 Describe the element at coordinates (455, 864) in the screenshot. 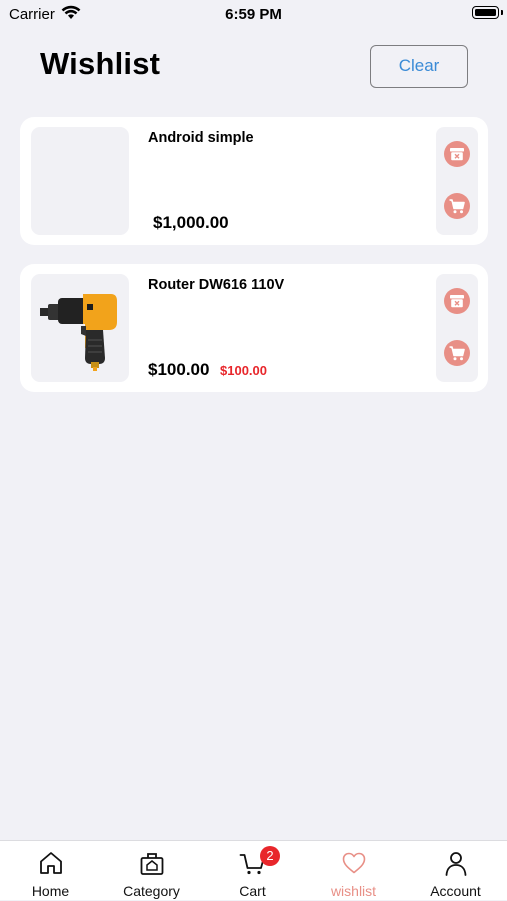

I see `person-icon` at that location.